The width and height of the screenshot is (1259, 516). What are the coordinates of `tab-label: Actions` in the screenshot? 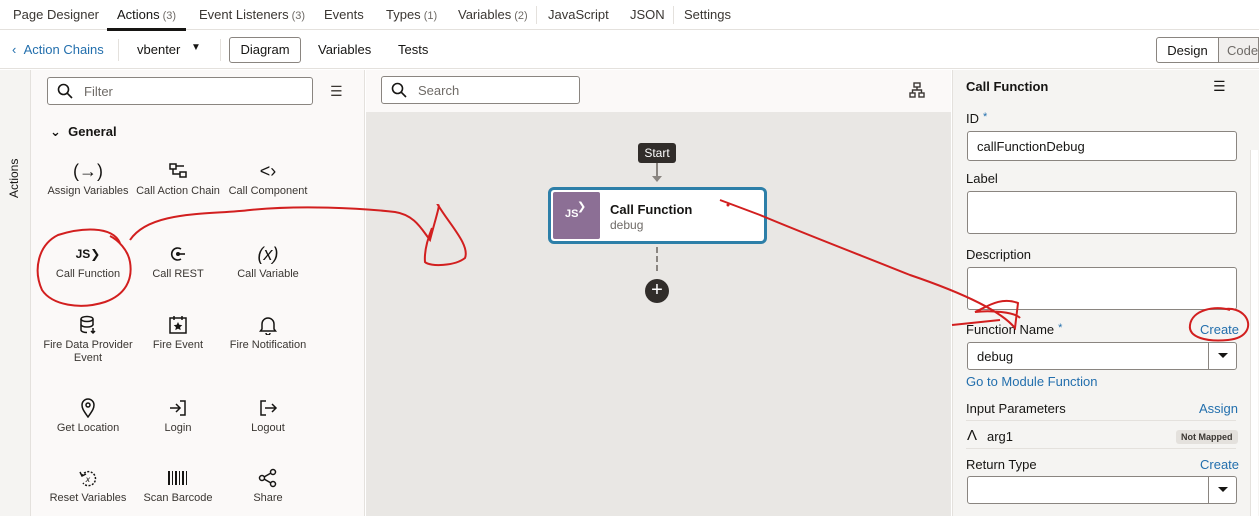 It's located at (138, 14).